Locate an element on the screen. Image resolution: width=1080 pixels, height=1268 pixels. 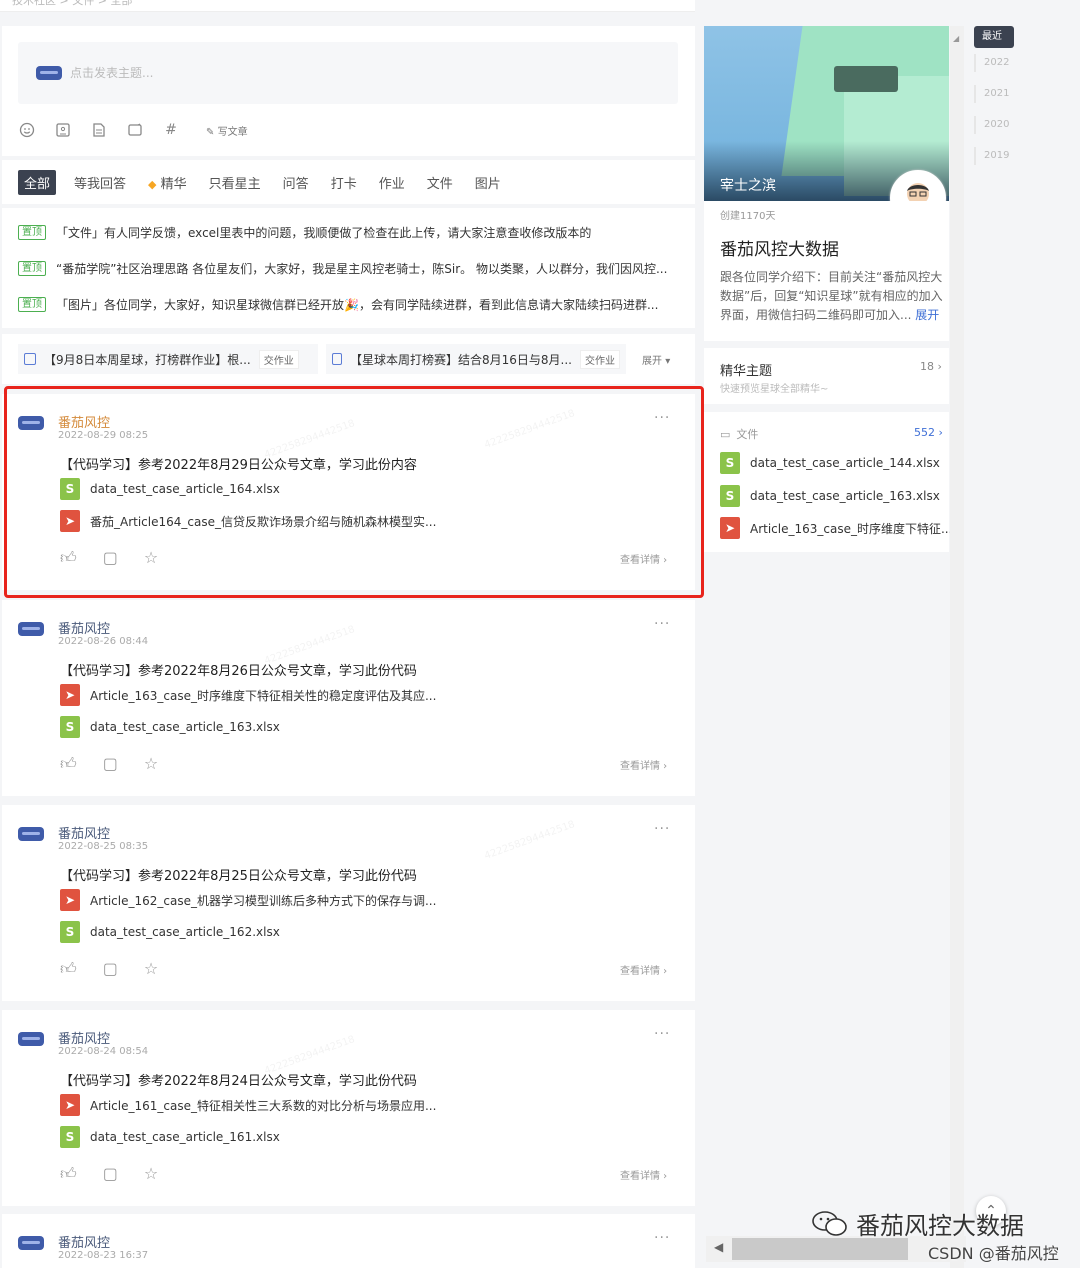
file-icon is located at coordinates (99, 130).